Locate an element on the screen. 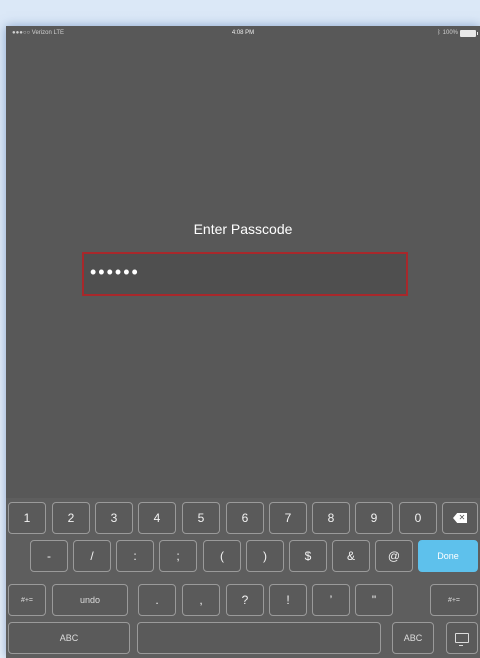 This screenshot has width=480, height=658. key-3: 3 is located at coordinates (114, 518).